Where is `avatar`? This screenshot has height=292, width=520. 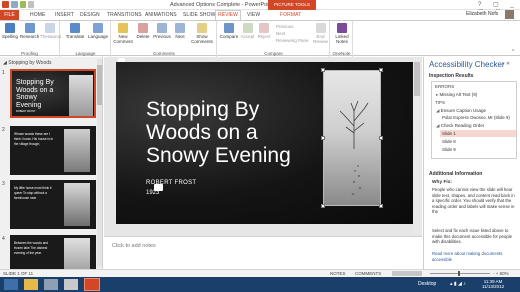 avatar is located at coordinates (509, 14).